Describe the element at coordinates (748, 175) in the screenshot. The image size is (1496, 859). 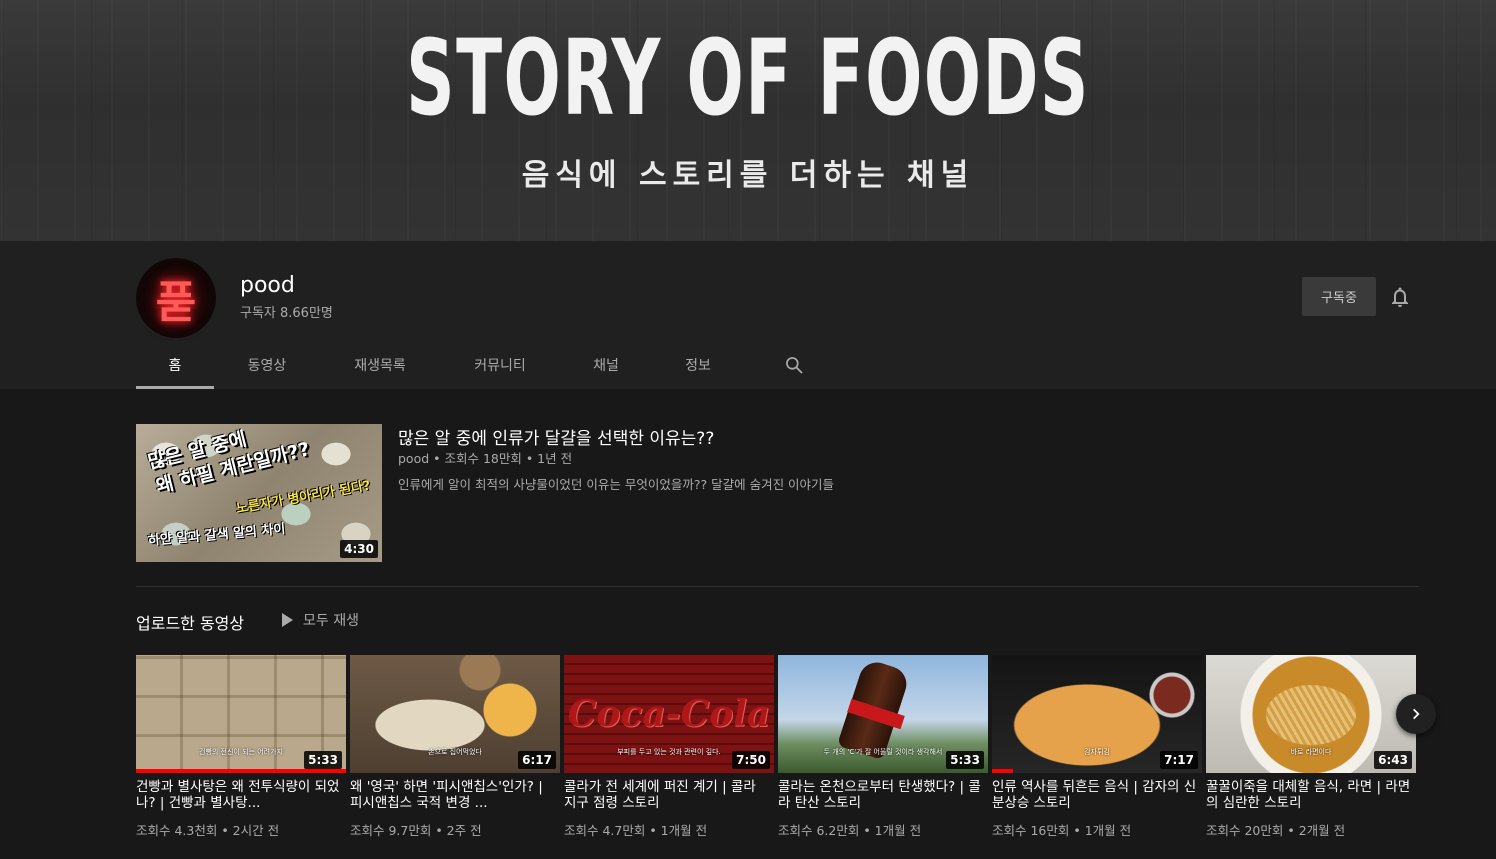
I see `banner-subtitle: 음식에 스토리를 더하는 채널` at that location.